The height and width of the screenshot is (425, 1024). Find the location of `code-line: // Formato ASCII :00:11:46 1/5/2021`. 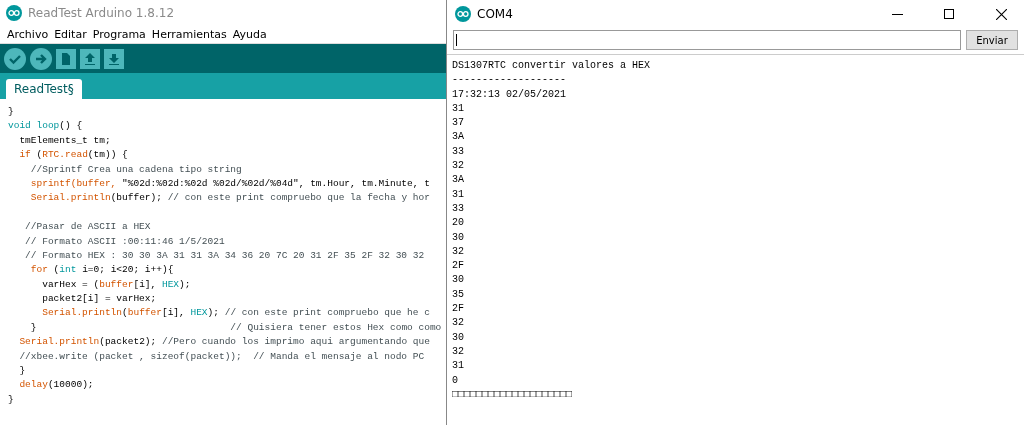

code-line: // Formato ASCII :00:11:46 1/5/2021 is located at coordinates (125, 241).